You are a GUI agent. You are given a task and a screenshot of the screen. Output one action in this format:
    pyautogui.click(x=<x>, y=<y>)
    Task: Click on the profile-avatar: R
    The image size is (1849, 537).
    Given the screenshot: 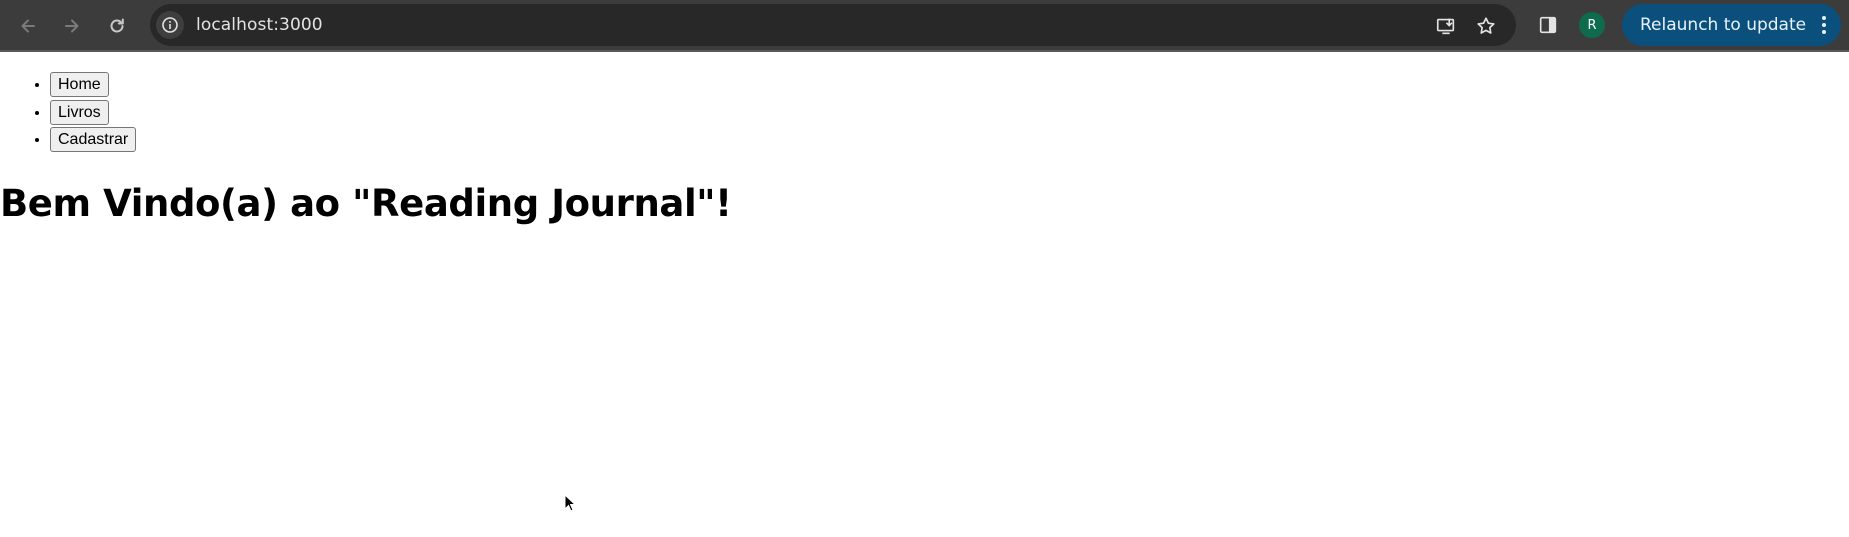 What is the action you would take?
    pyautogui.click(x=1592, y=25)
    